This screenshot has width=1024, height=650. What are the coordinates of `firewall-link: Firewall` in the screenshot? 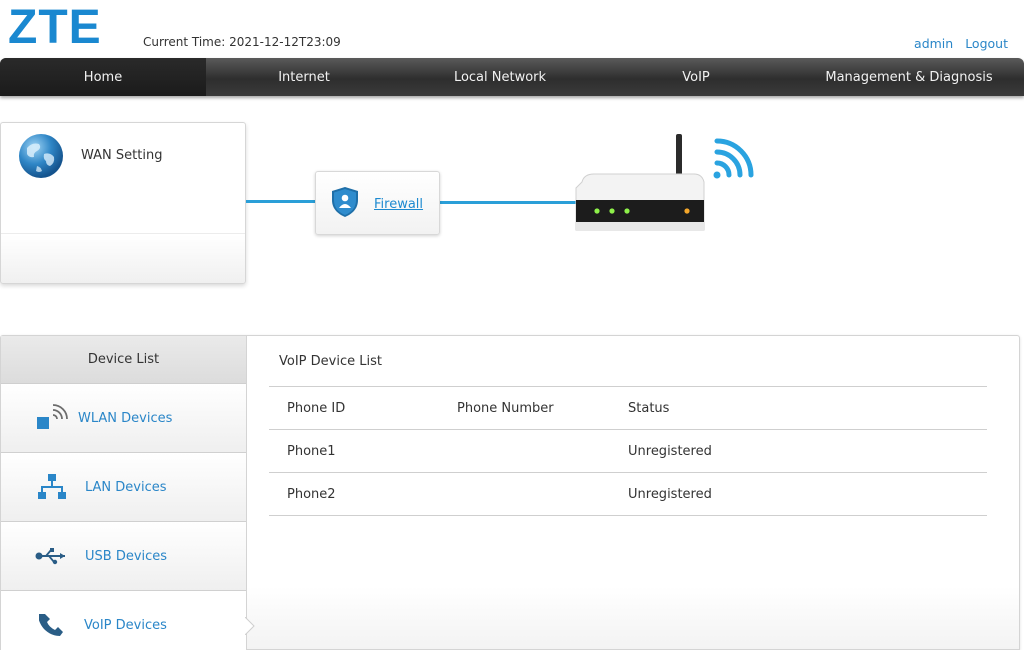 It's located at (398, 204).